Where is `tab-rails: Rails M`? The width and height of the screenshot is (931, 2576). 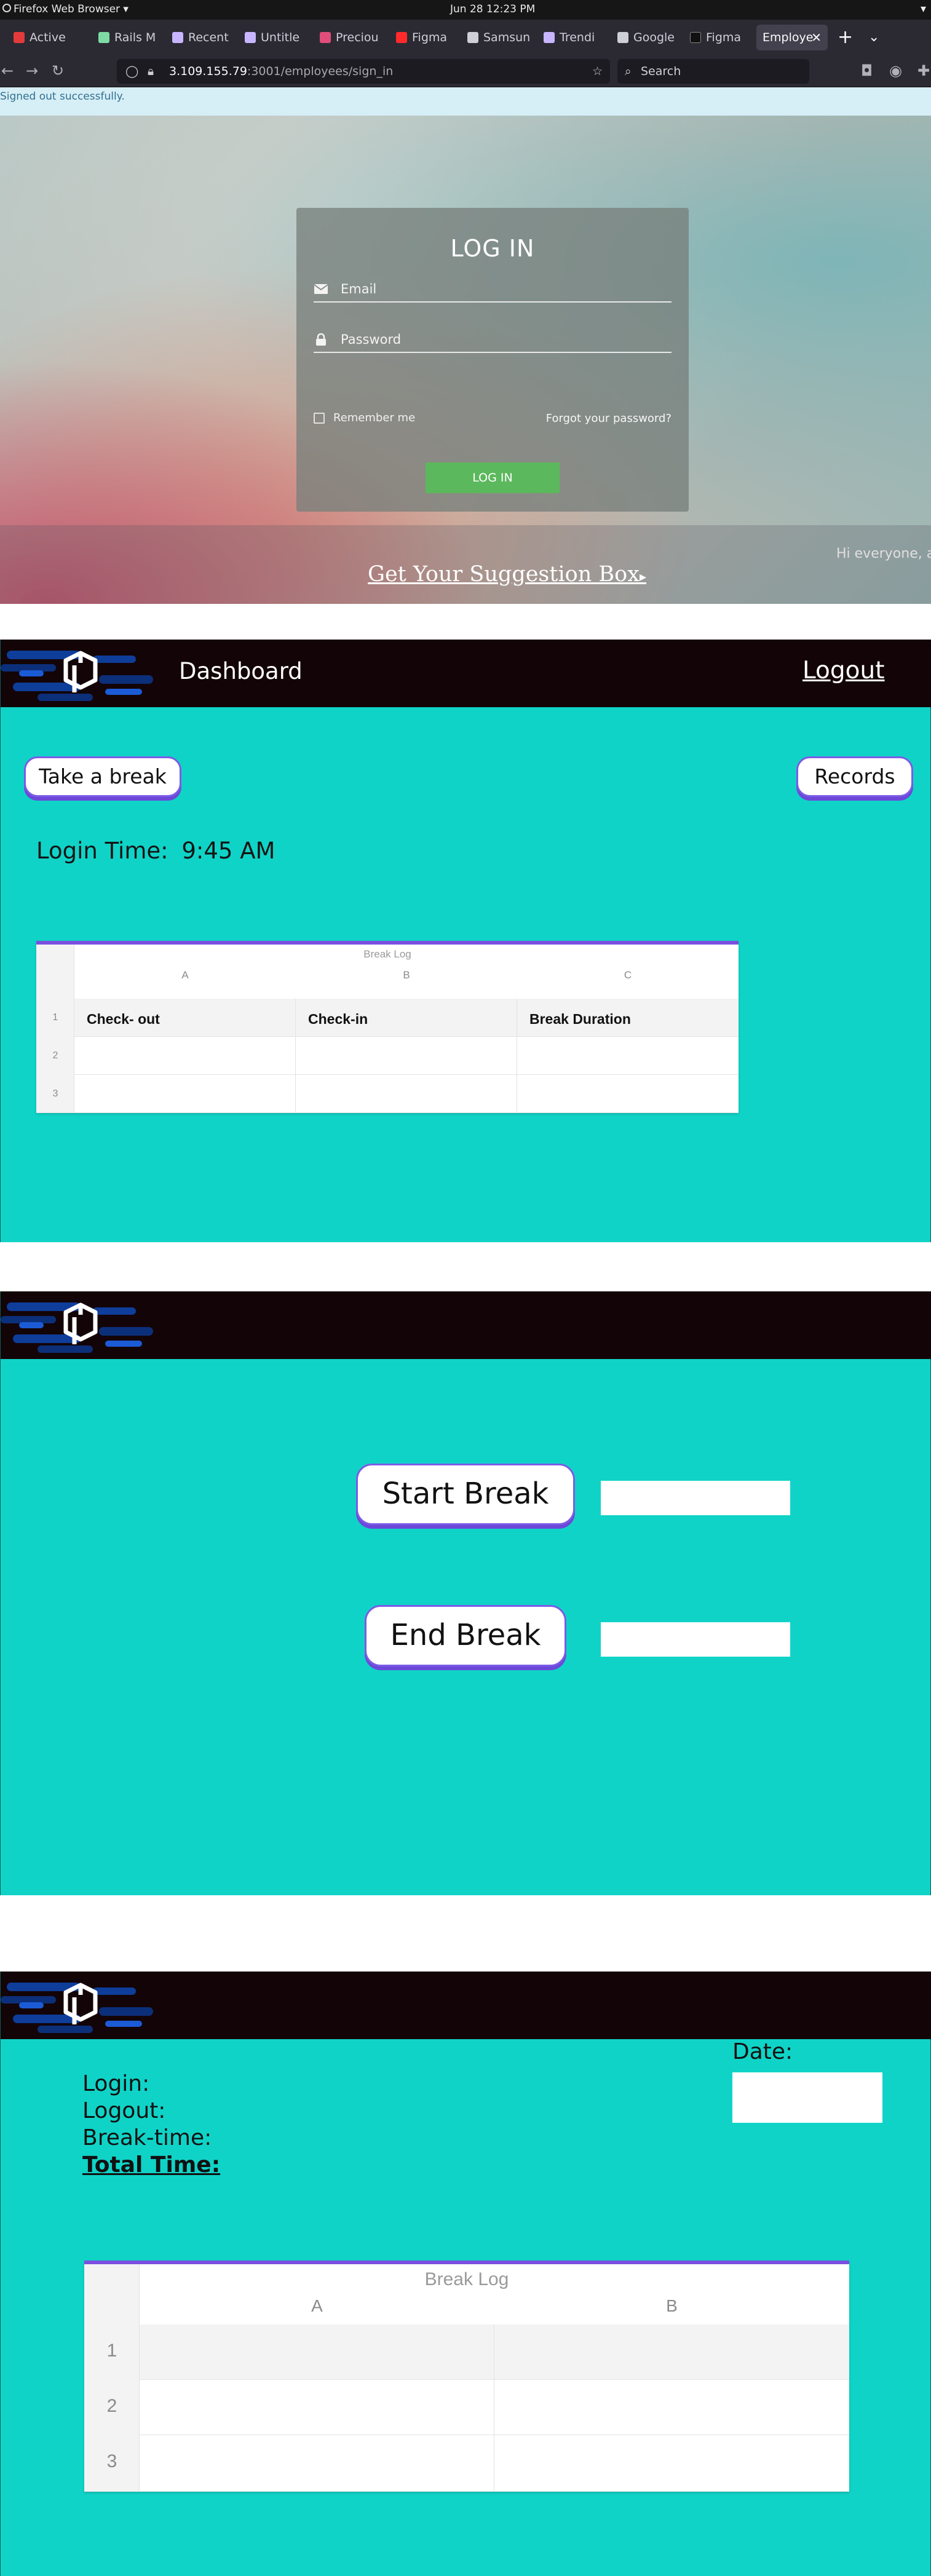
tab-rails: Rails M is located at coordinates (129, 37).